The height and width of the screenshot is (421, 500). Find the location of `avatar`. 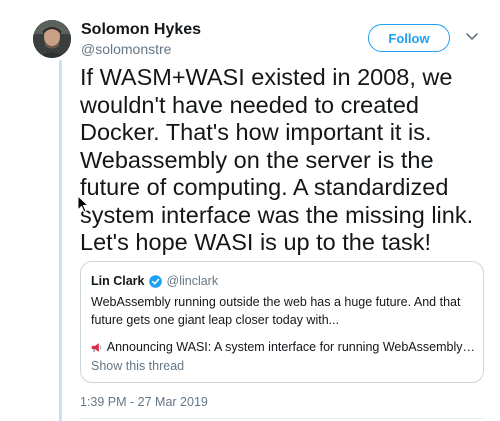

avatar is located at coordinates (52, 39).